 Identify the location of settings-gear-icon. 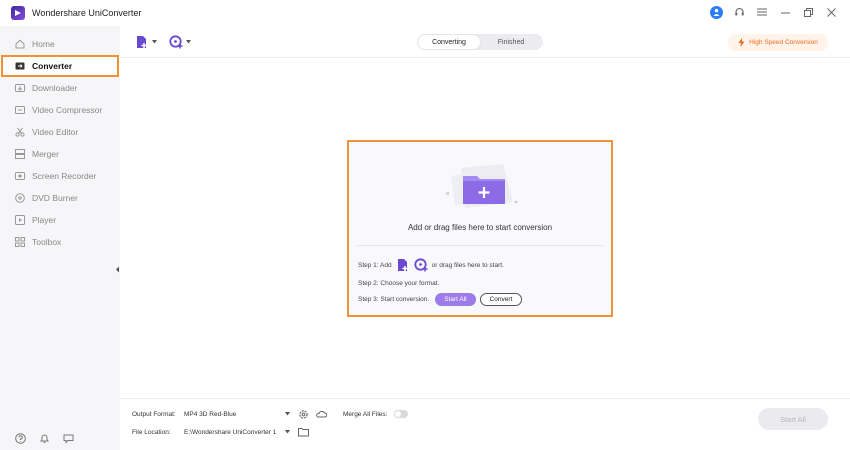
(303, 414).